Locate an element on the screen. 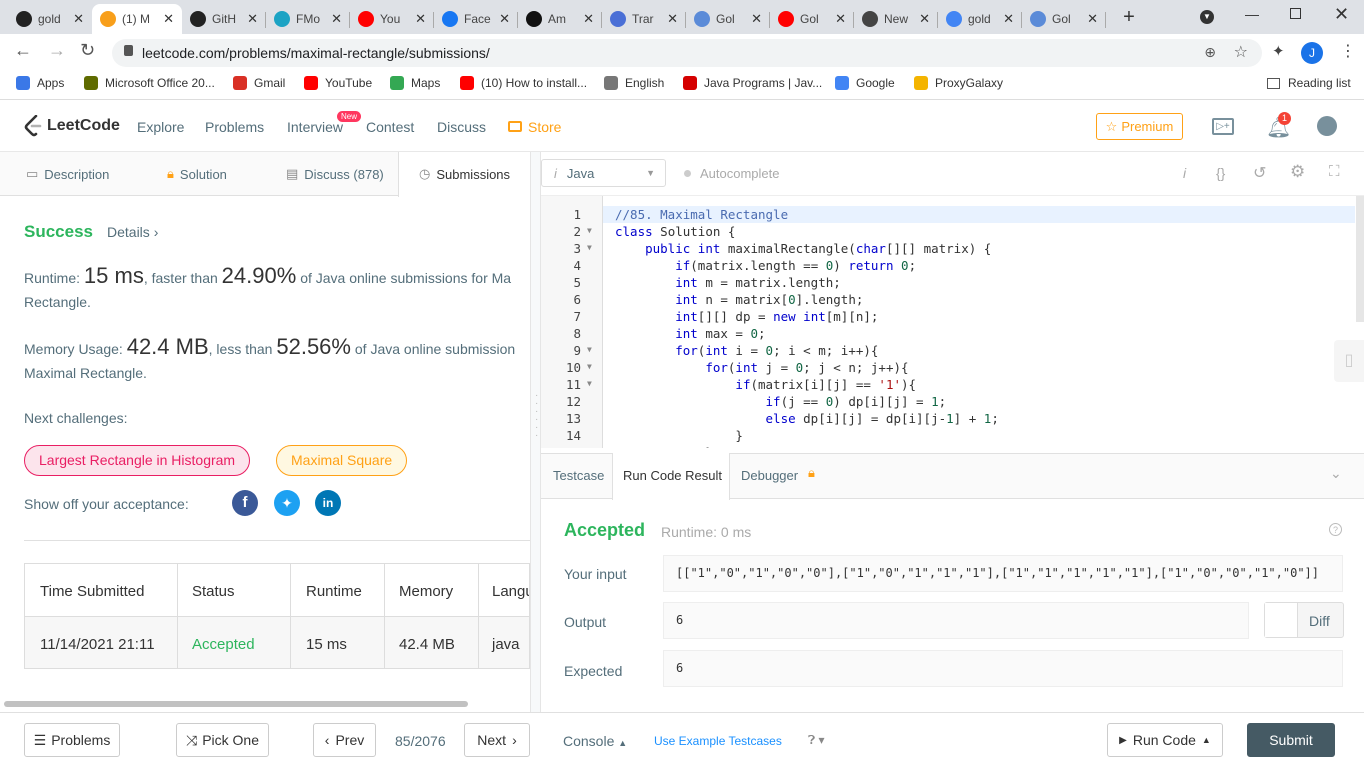 The height and width of the screenshot is (768, 1364). editor-scrollbar is located at coordinates (1360, 259).